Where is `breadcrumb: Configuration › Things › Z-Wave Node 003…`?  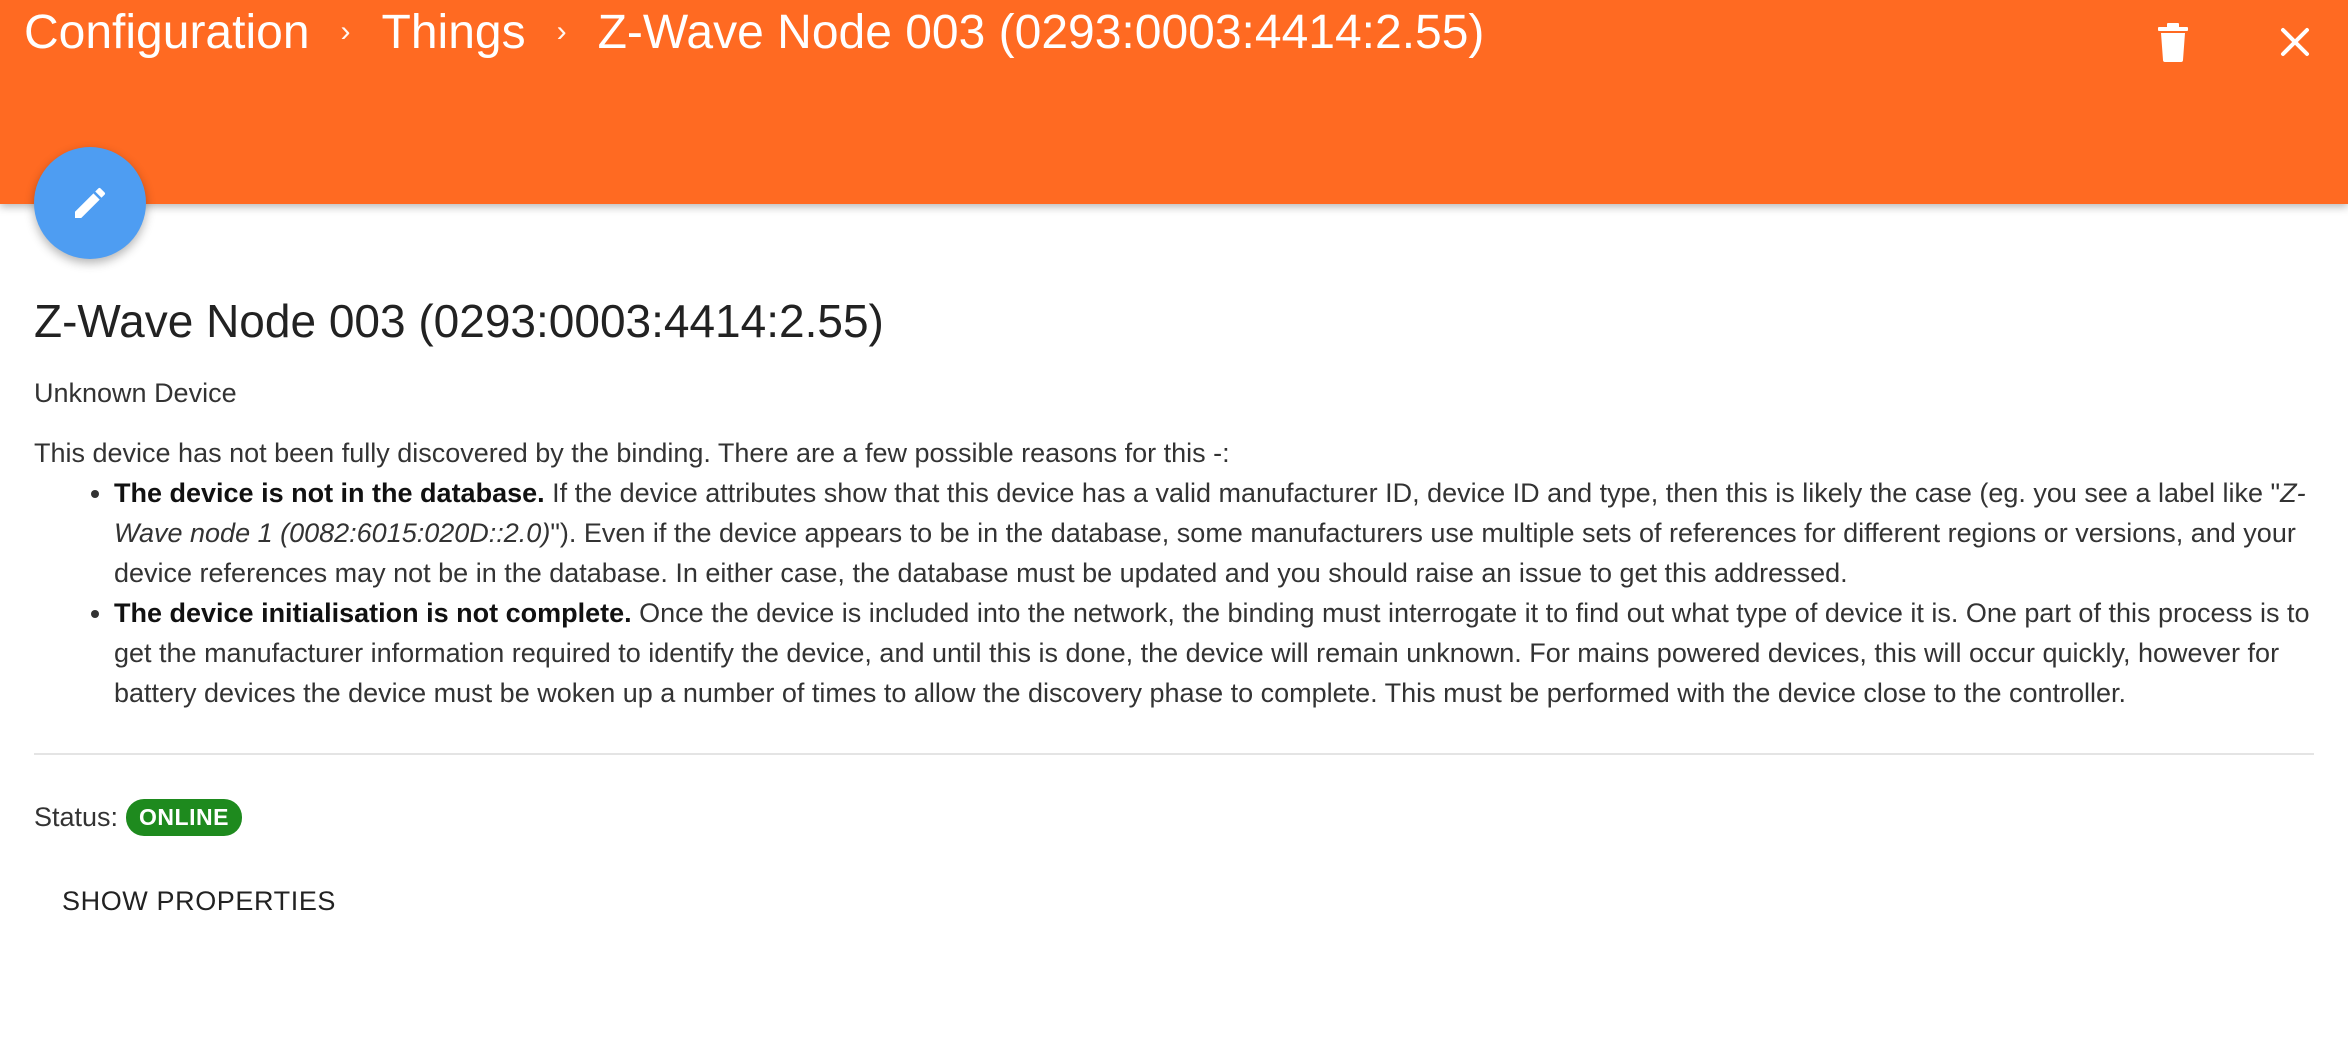
breadcrumb: Configuration › Things › Z-Wave Node 003… is located at coordinates (754, 32).